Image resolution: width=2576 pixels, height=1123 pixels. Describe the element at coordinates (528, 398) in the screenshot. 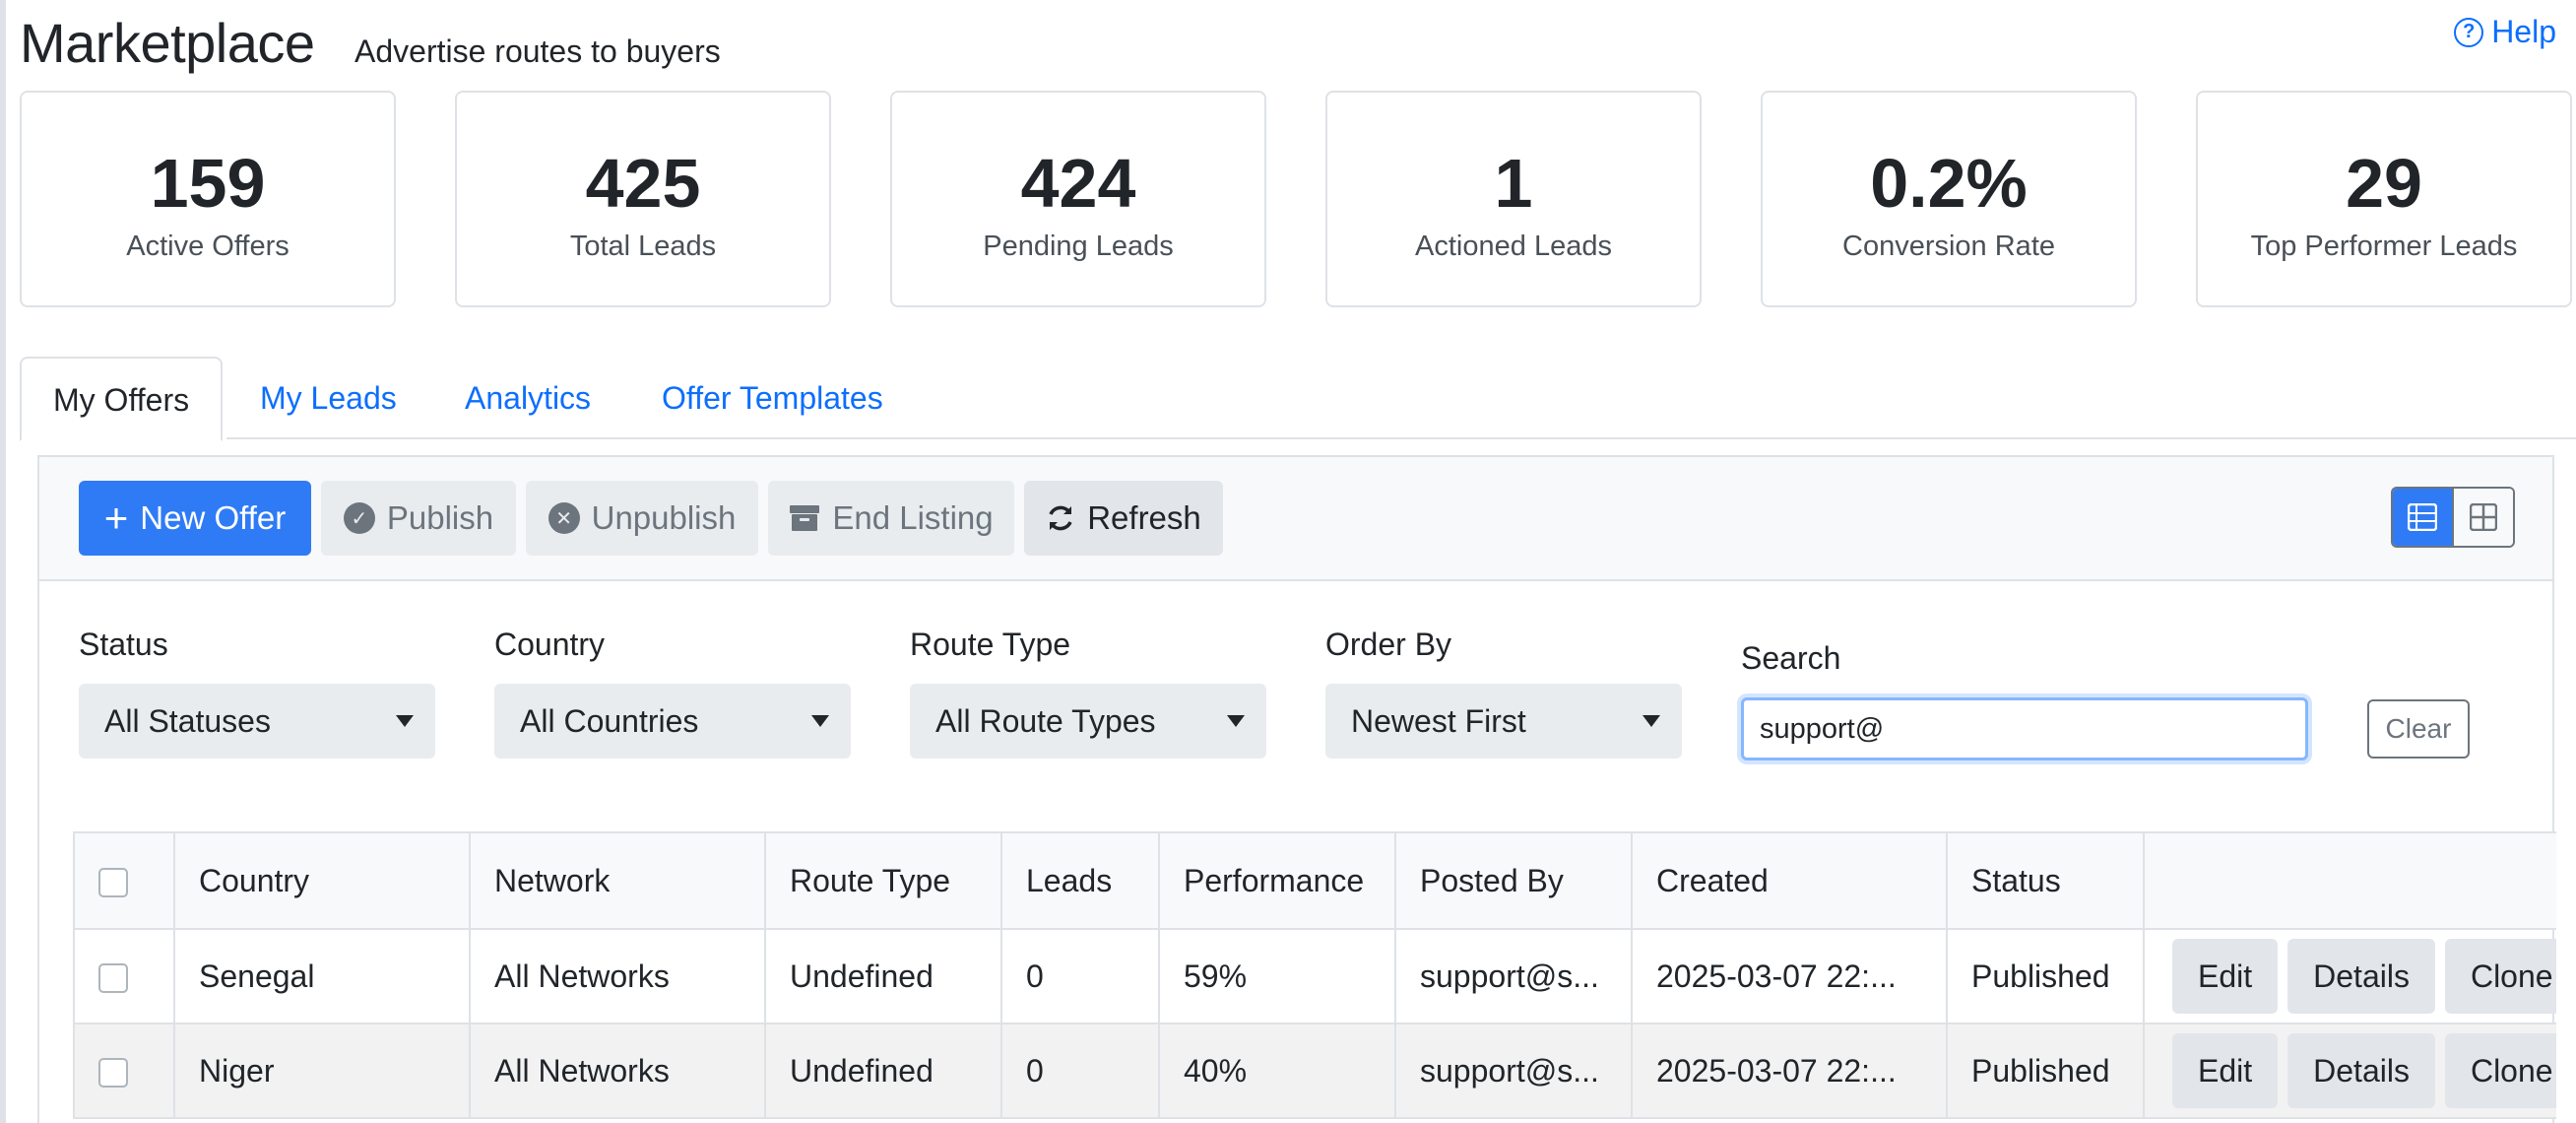

I see `tab-analytics: Analytics` at that location.